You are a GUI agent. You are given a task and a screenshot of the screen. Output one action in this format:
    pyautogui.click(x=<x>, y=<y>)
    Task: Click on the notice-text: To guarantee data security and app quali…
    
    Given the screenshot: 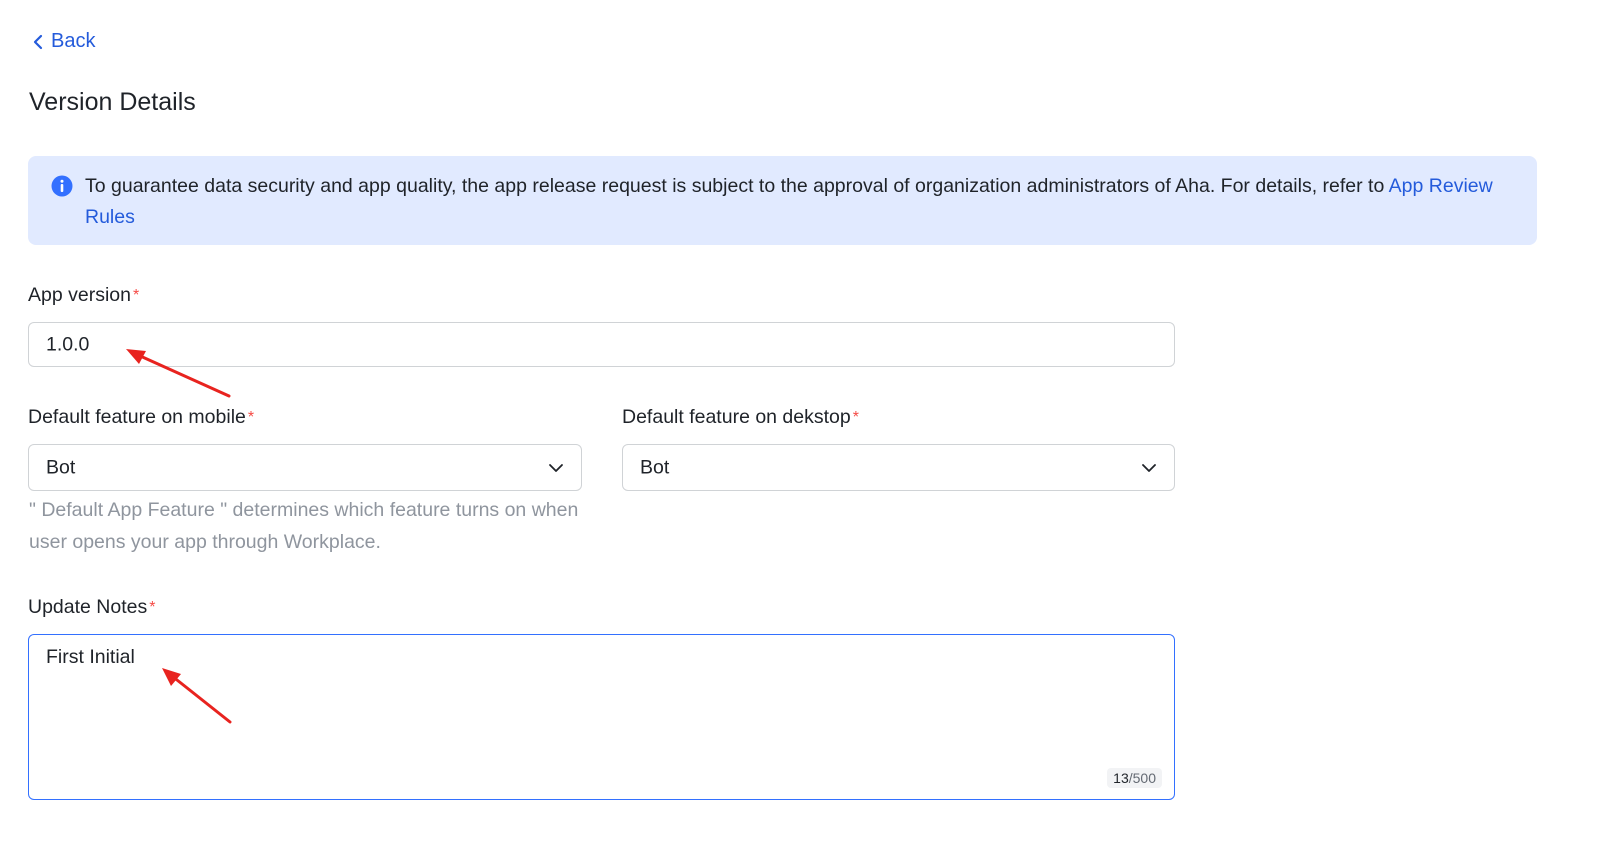 What is the action you would take?
    pyautogui.click(x=791, y=202)
    